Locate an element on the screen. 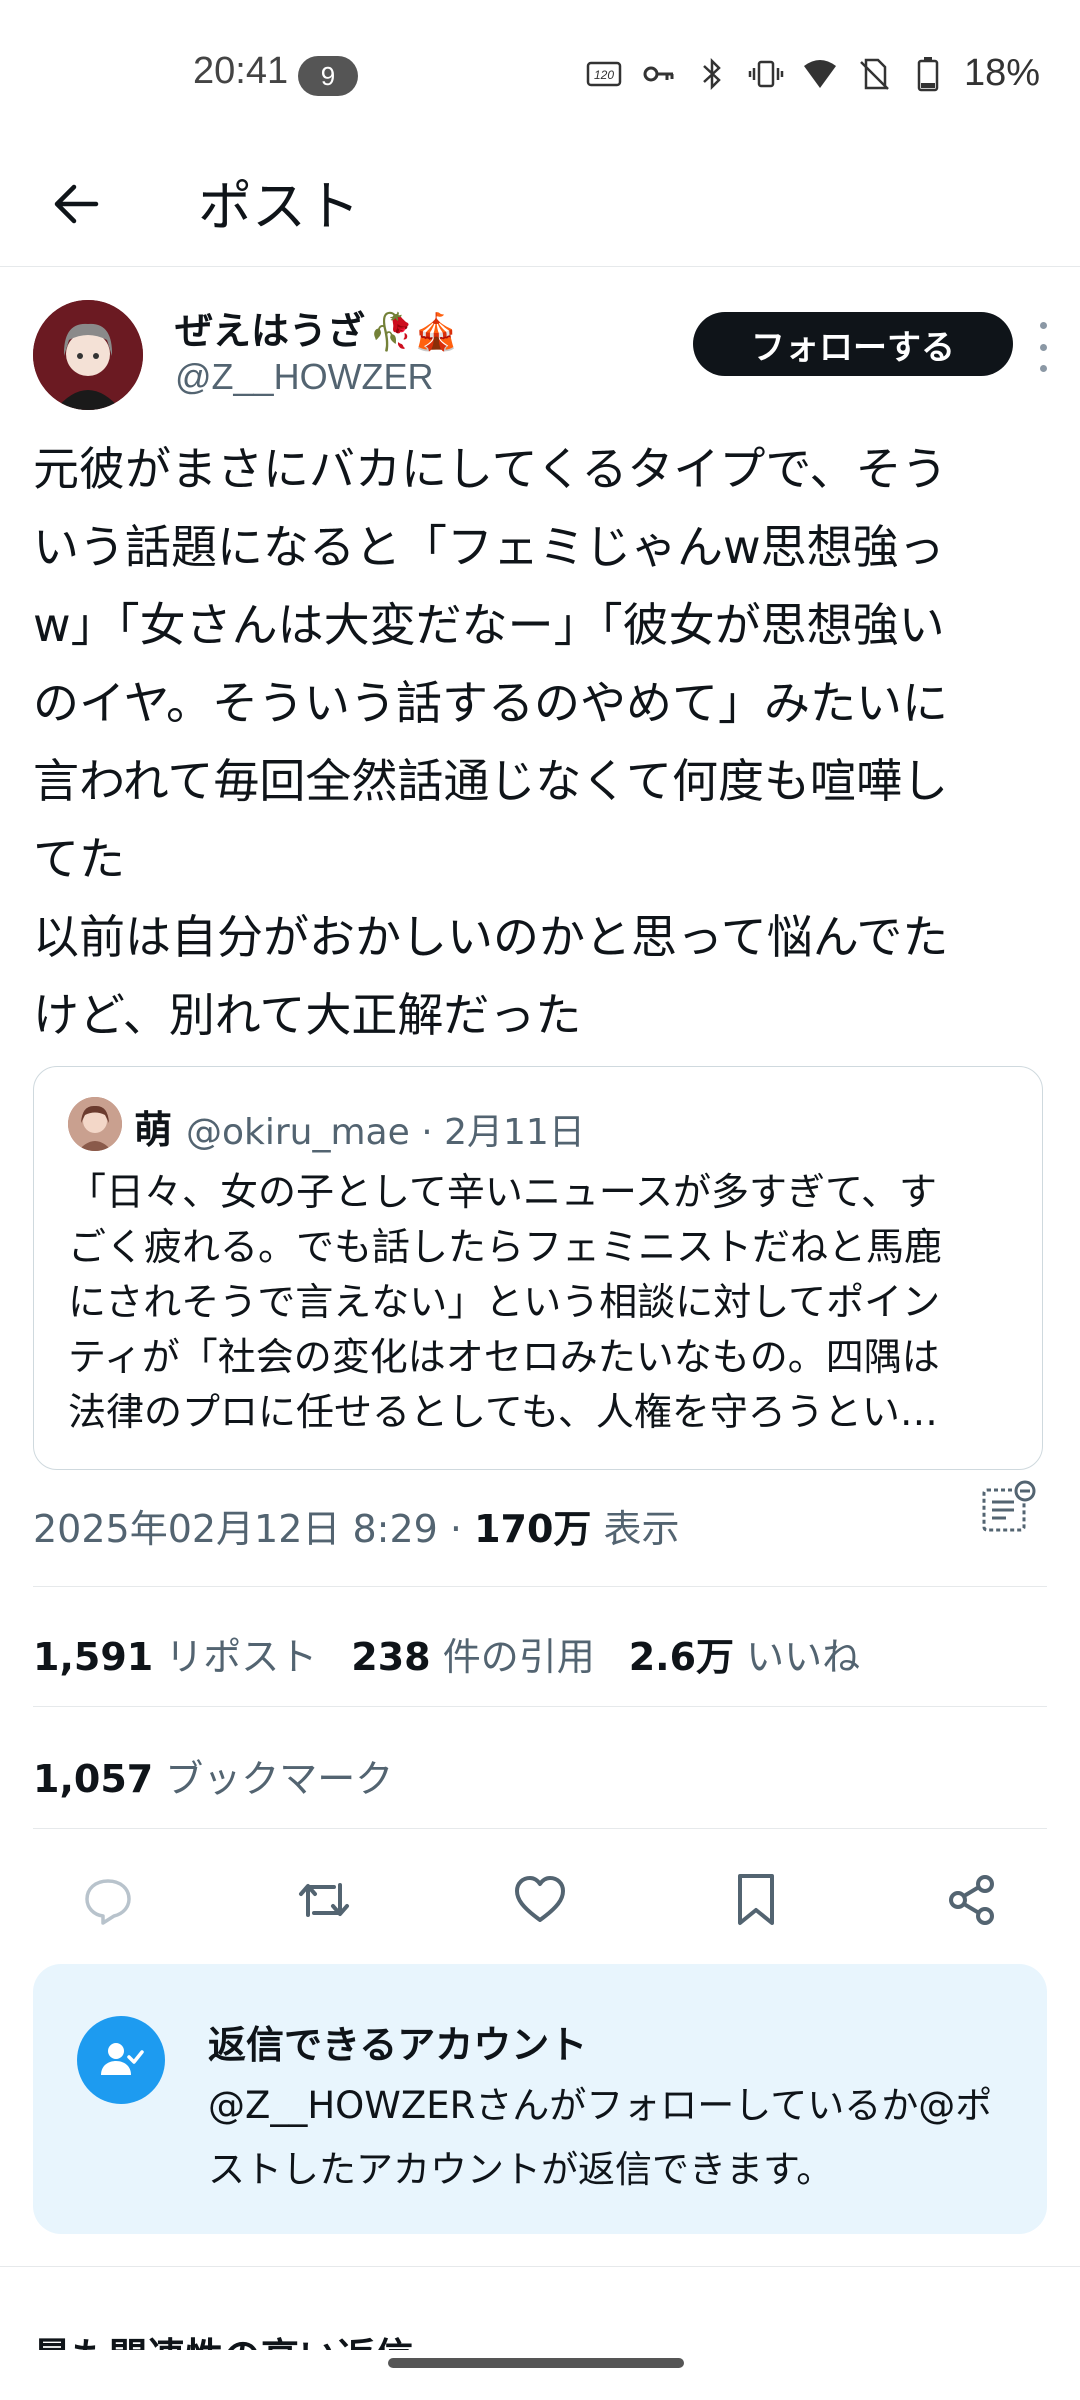 Image resolution: width=1080 pixels, height=2400 pixels. battery-percentage: 18% is located at coordinates (1001, 73).